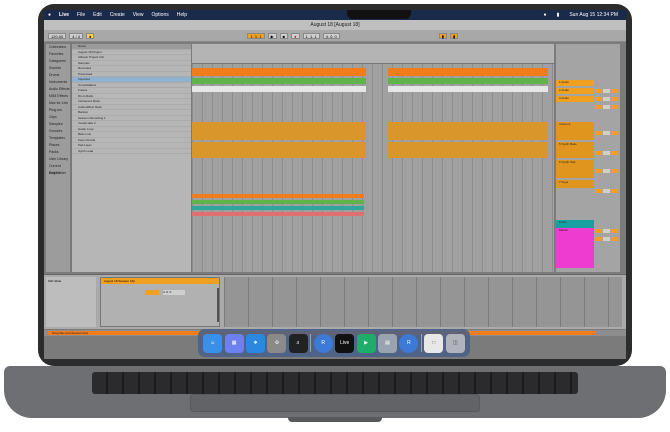 The width and height of the screenshot is (670, 432). What do you see at coordinates (58, 138) in the screenshot?
I see `browser-place-item: Templates` at bounding box center [58, 138].